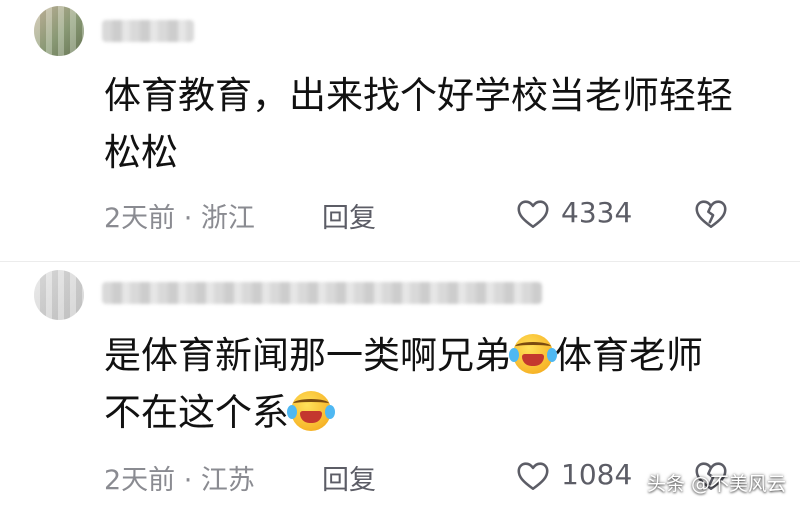 The image size is (800, 512). Describe the element at coordinates (141, 152) in the screenshot. I see `comment-text-line: 松松` at that location.